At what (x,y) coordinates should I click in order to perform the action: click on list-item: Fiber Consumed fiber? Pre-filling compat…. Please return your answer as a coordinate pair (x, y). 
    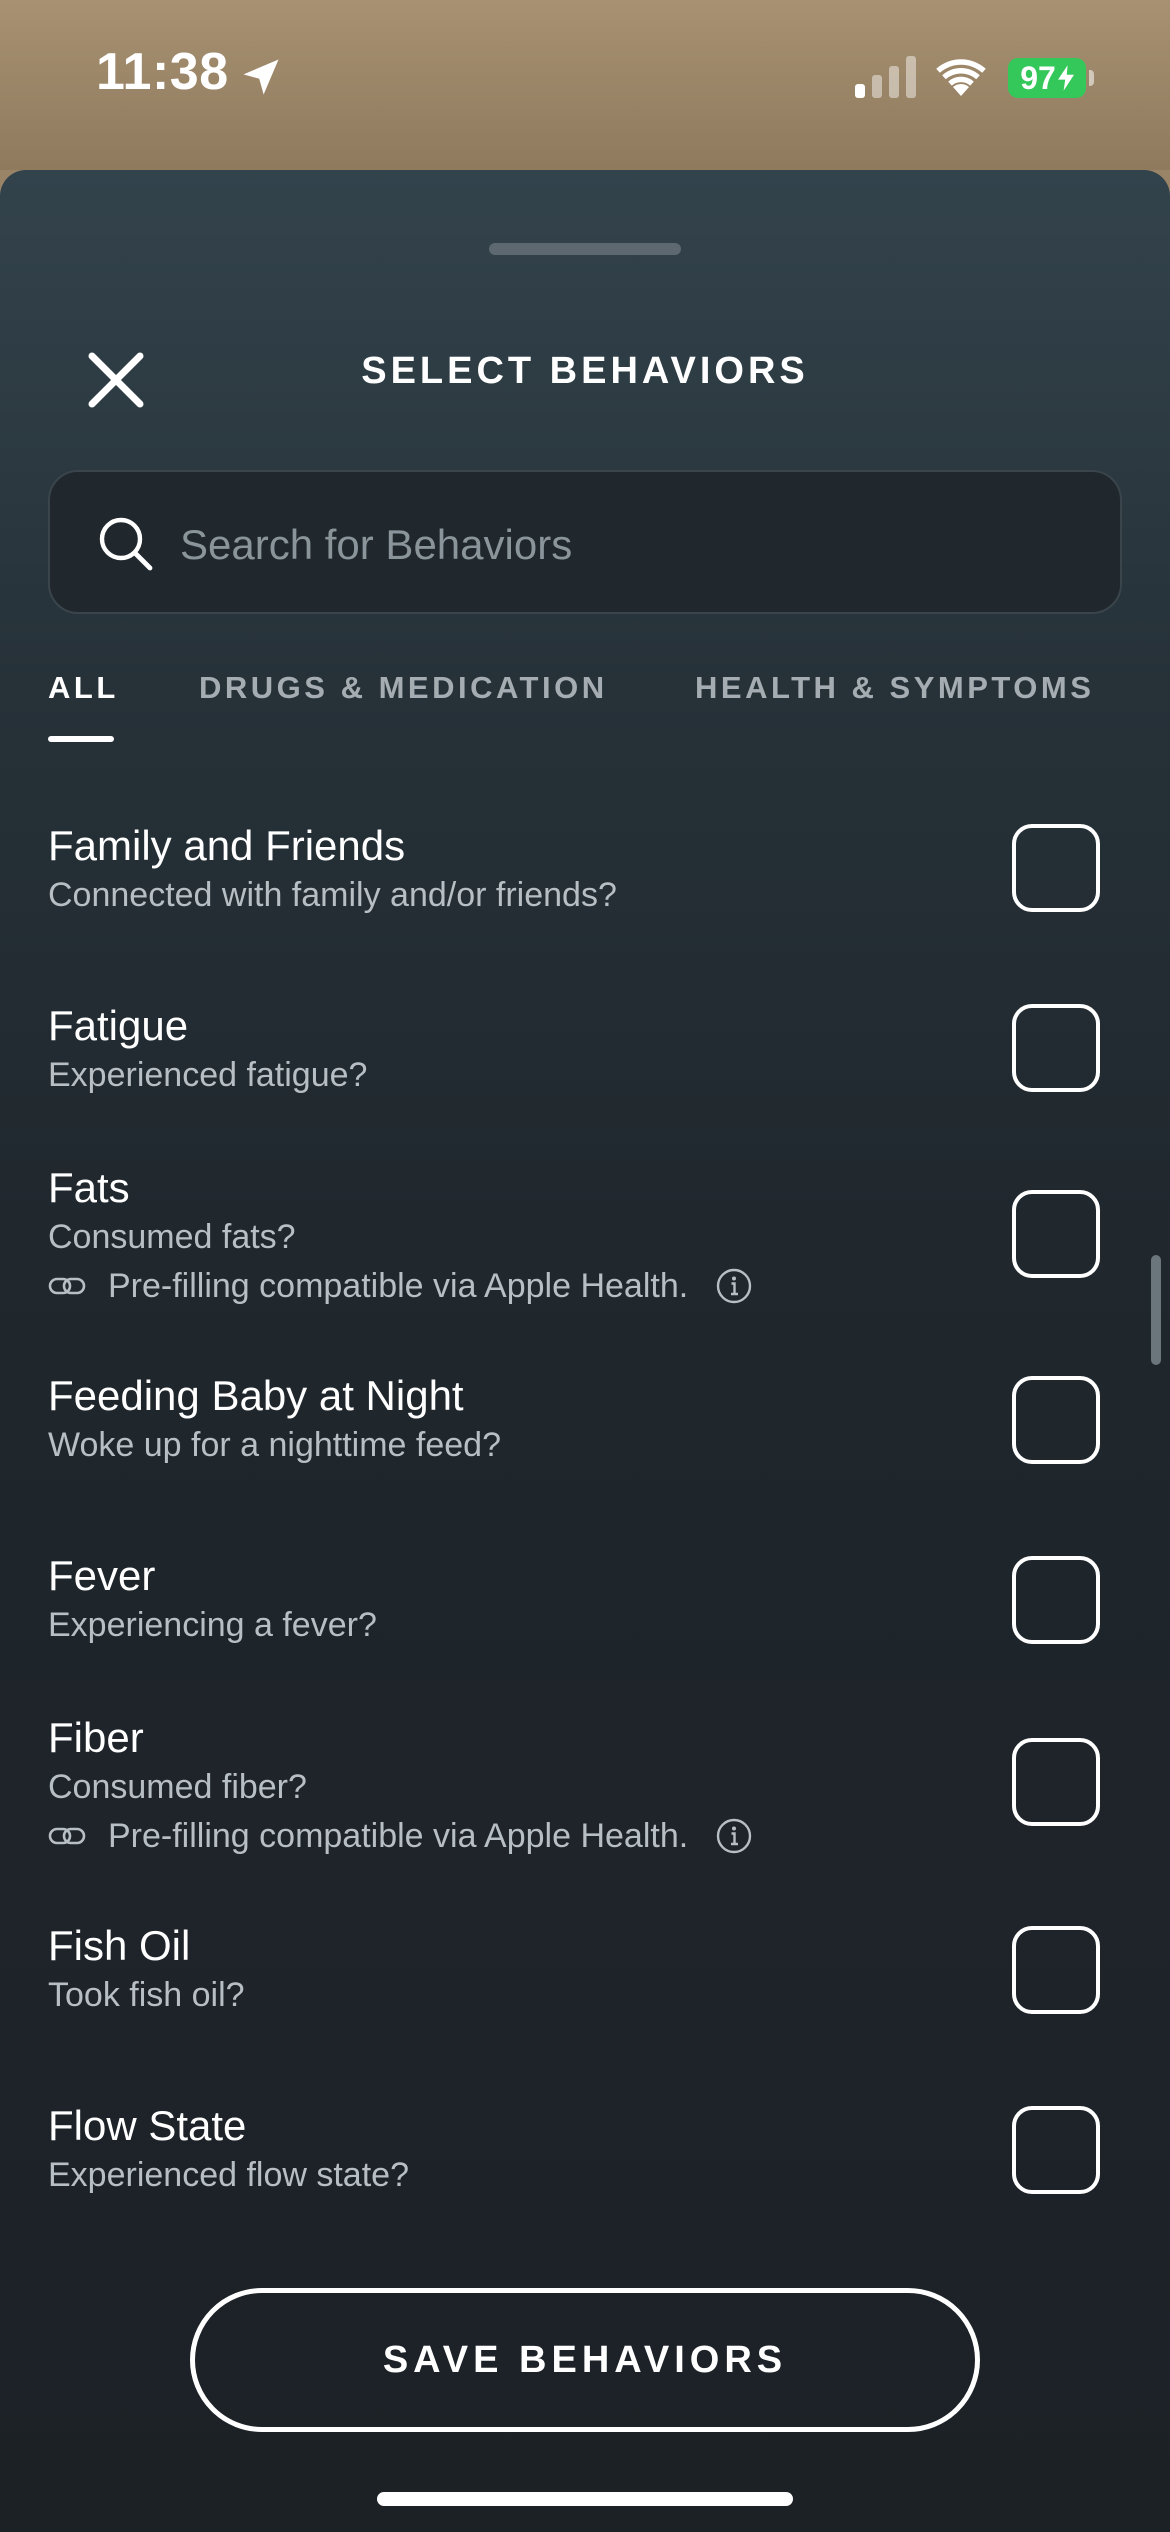
    Looking at the image, I should click on (585, 1809).